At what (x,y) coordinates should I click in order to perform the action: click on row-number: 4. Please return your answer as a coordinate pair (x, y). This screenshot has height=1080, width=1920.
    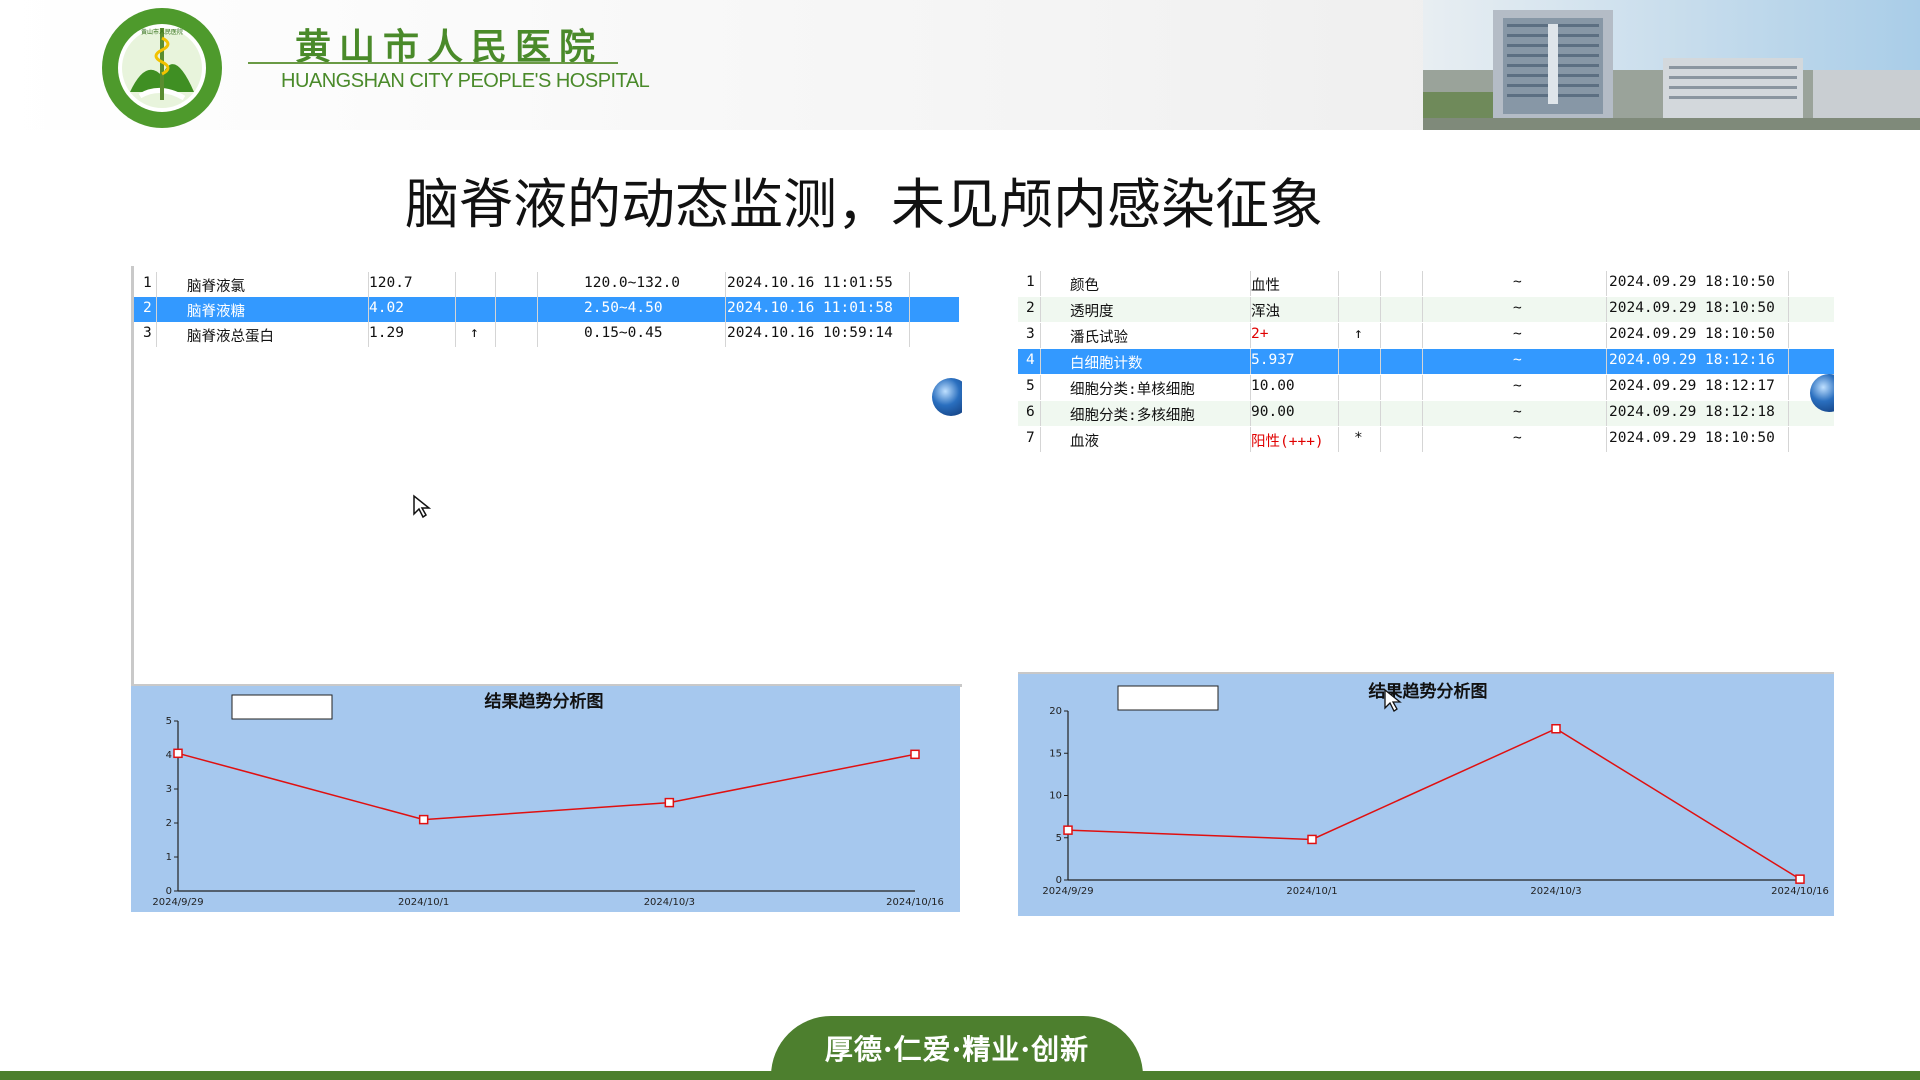
    Looking at the image, I should click on (1030, 360).